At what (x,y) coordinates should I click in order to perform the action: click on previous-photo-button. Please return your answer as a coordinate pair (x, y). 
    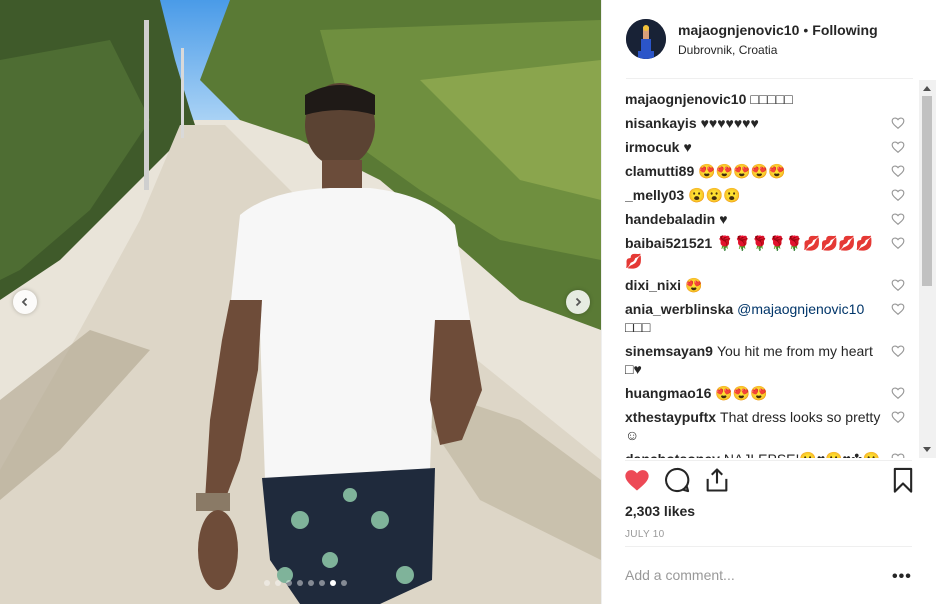
    Looking at the image, I should click on (25, 302).